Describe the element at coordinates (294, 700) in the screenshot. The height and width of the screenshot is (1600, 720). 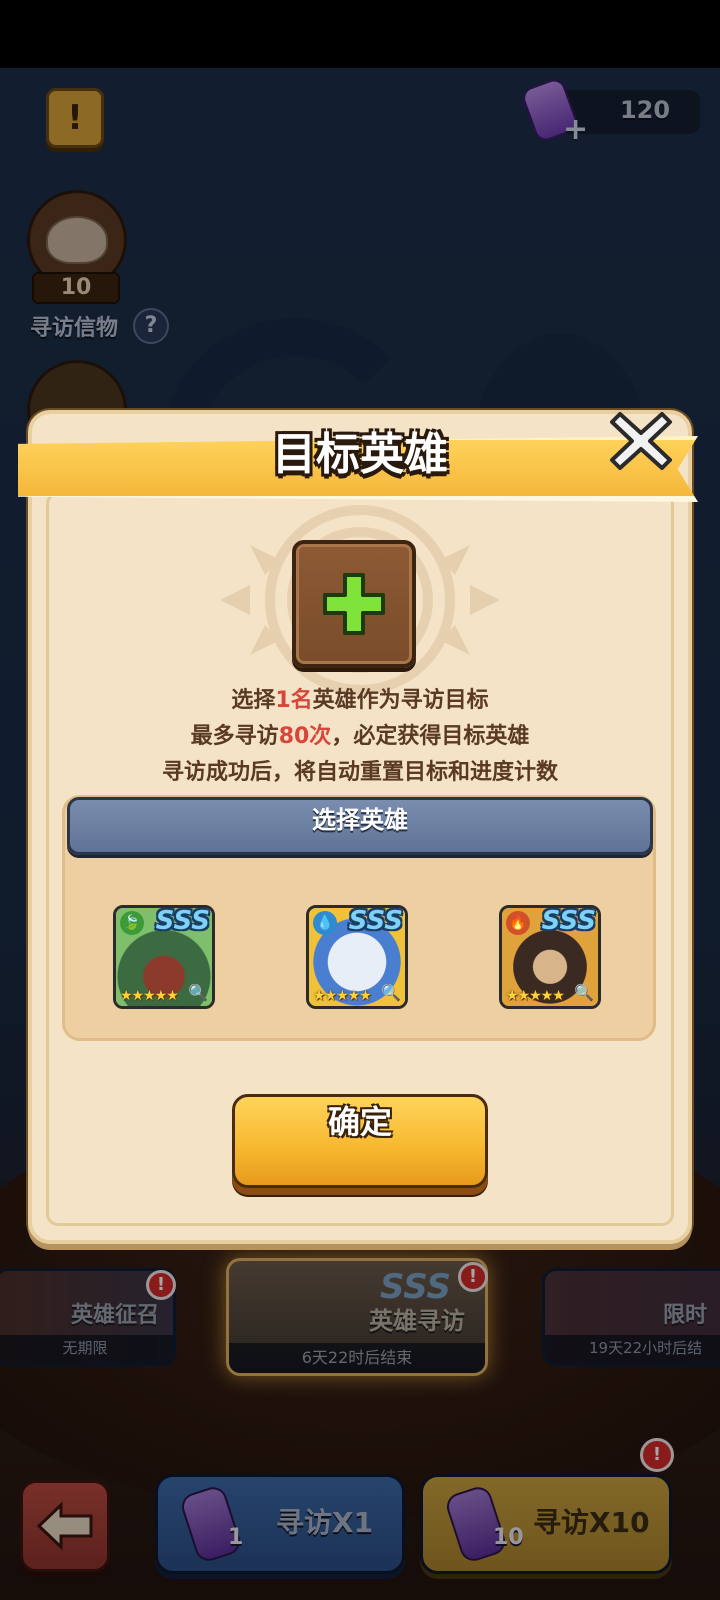
I see `highlight-text: 1名` at that location.